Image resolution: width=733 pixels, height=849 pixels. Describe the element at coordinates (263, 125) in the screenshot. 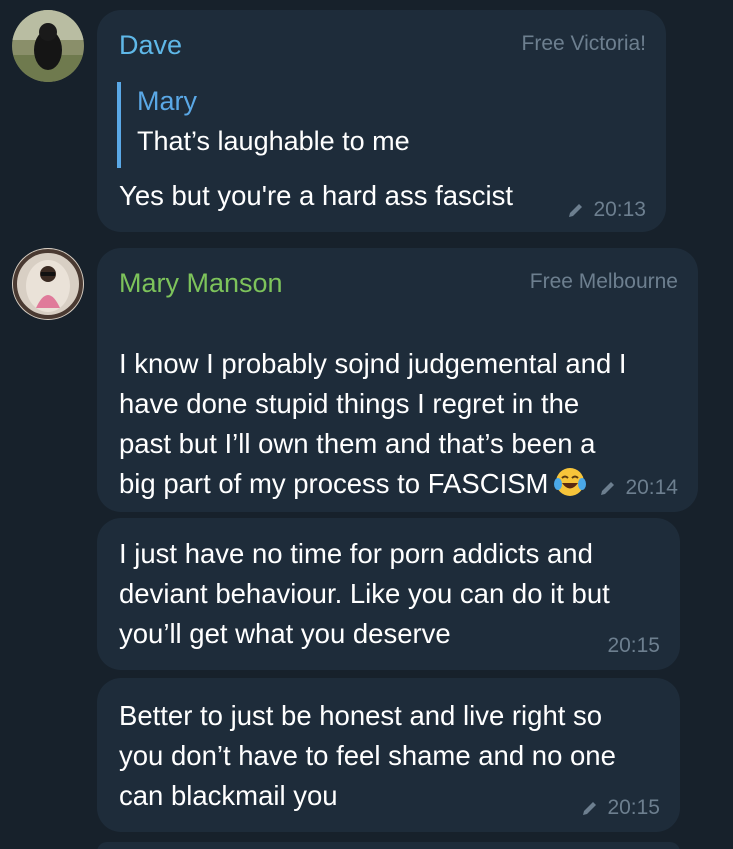

I see `reply-quote: Mary That’s laughable to me` at that location.